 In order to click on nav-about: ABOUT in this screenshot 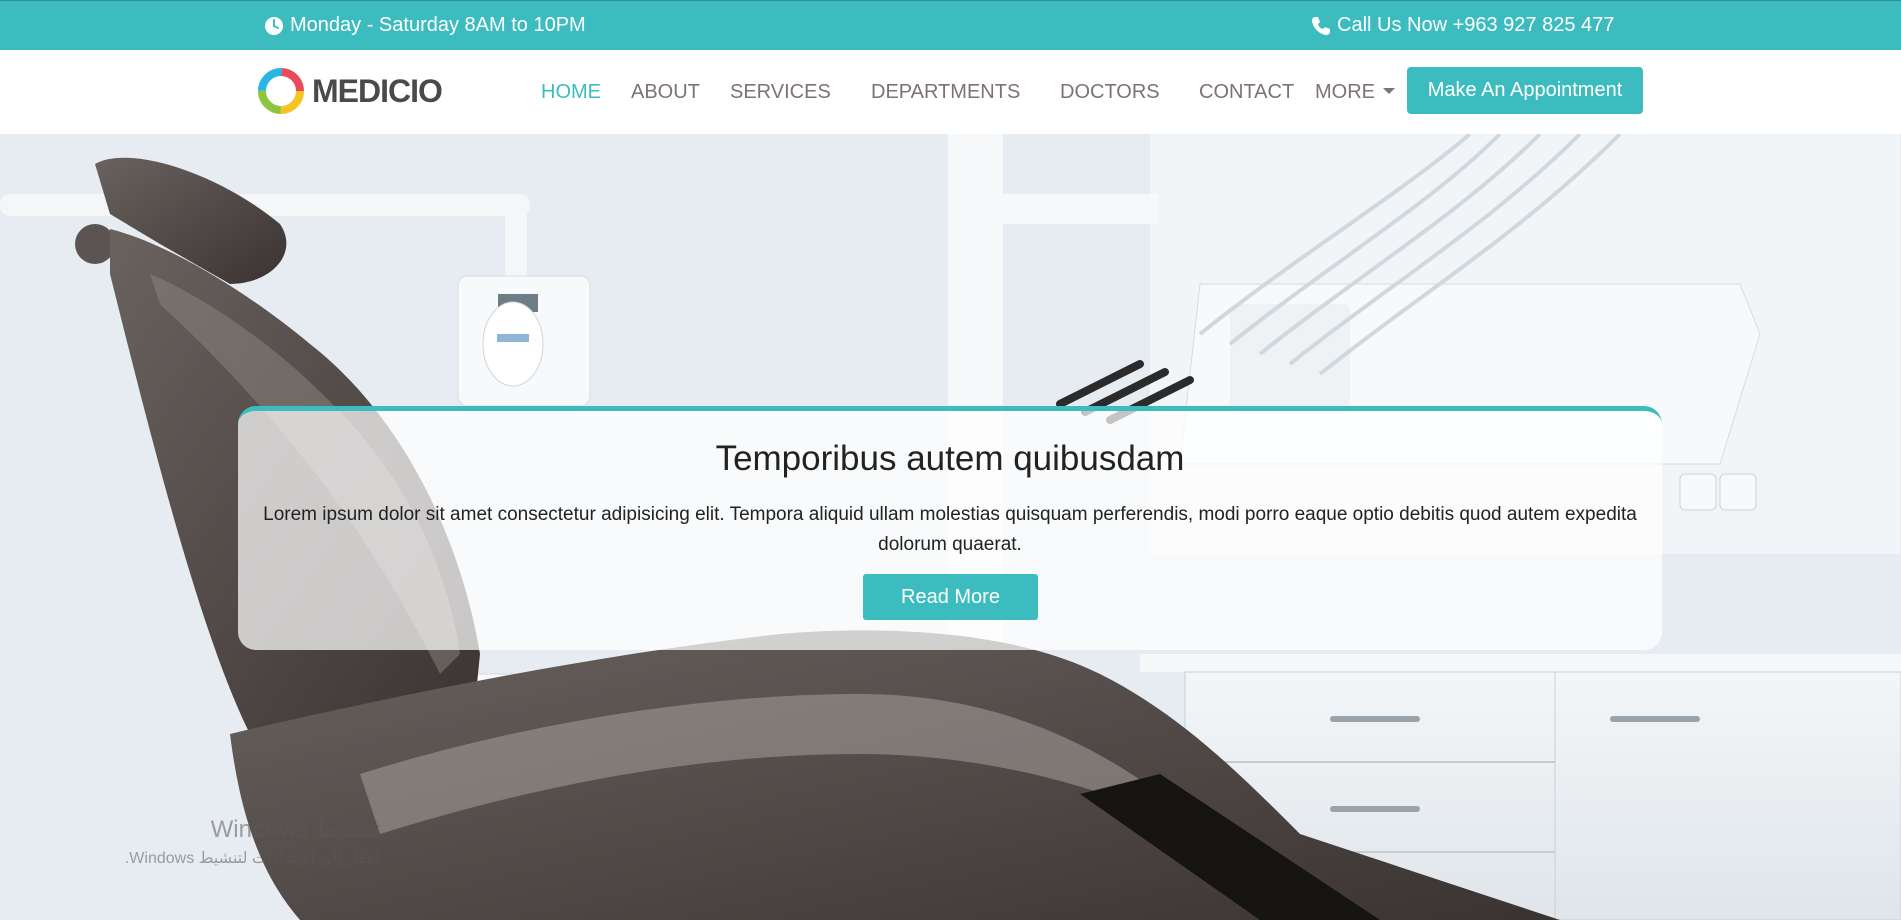, I will do `click(665, 92)`.